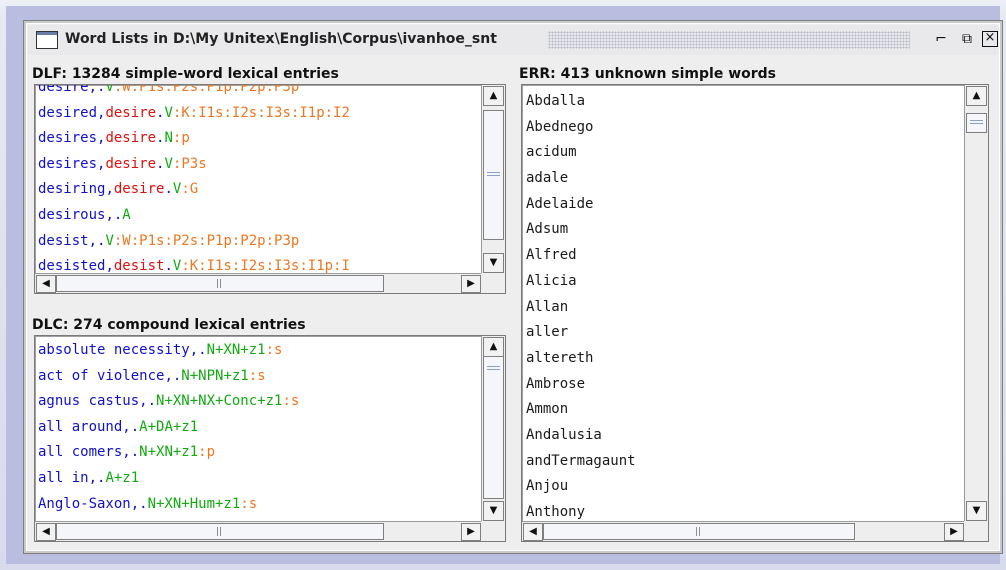  I want to click on entry-segment: :P3s, so click(189, 163).